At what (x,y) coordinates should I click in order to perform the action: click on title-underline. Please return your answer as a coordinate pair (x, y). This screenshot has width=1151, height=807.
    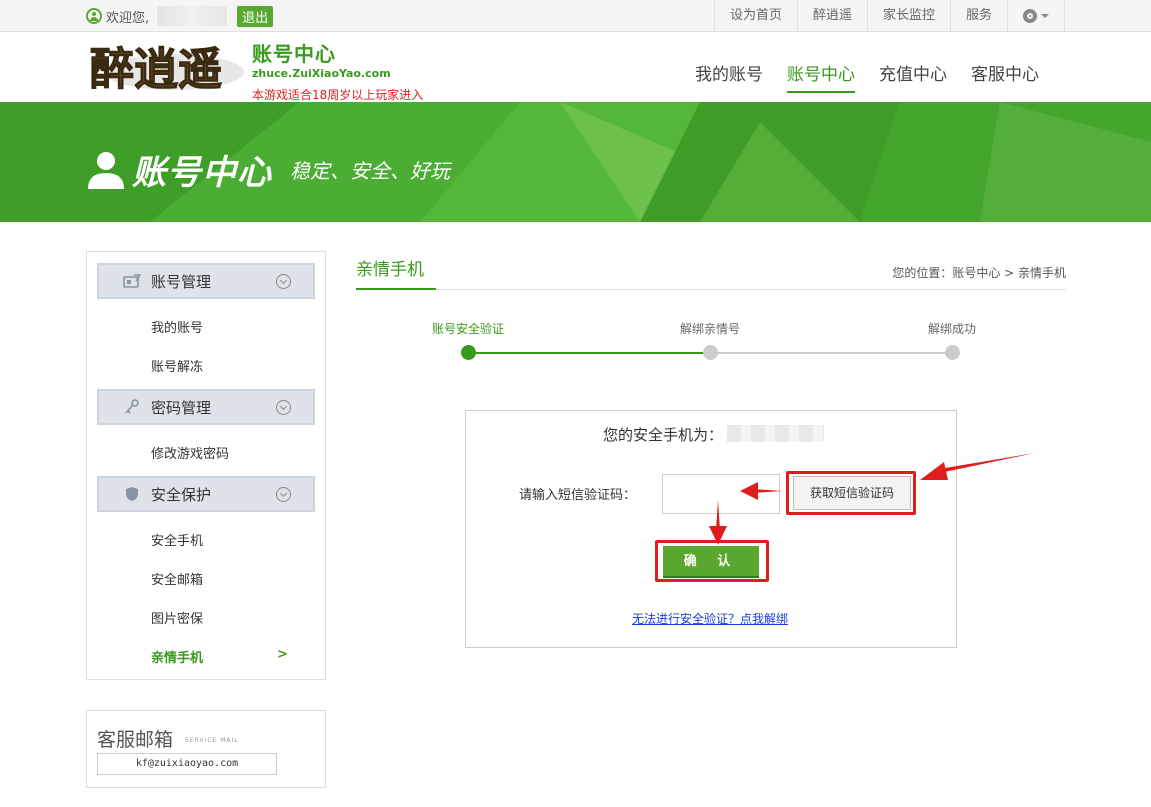
    Looking at the image, I should click on (396, 289).